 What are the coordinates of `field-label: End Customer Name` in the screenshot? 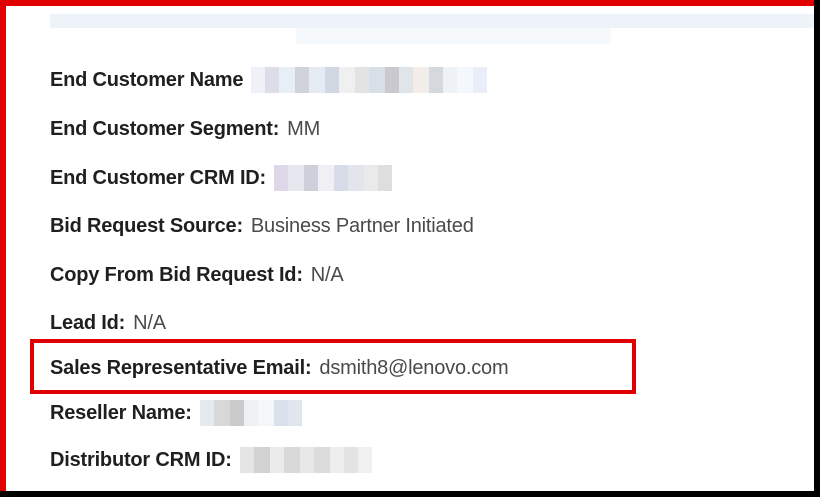 It's located at (147, 79).